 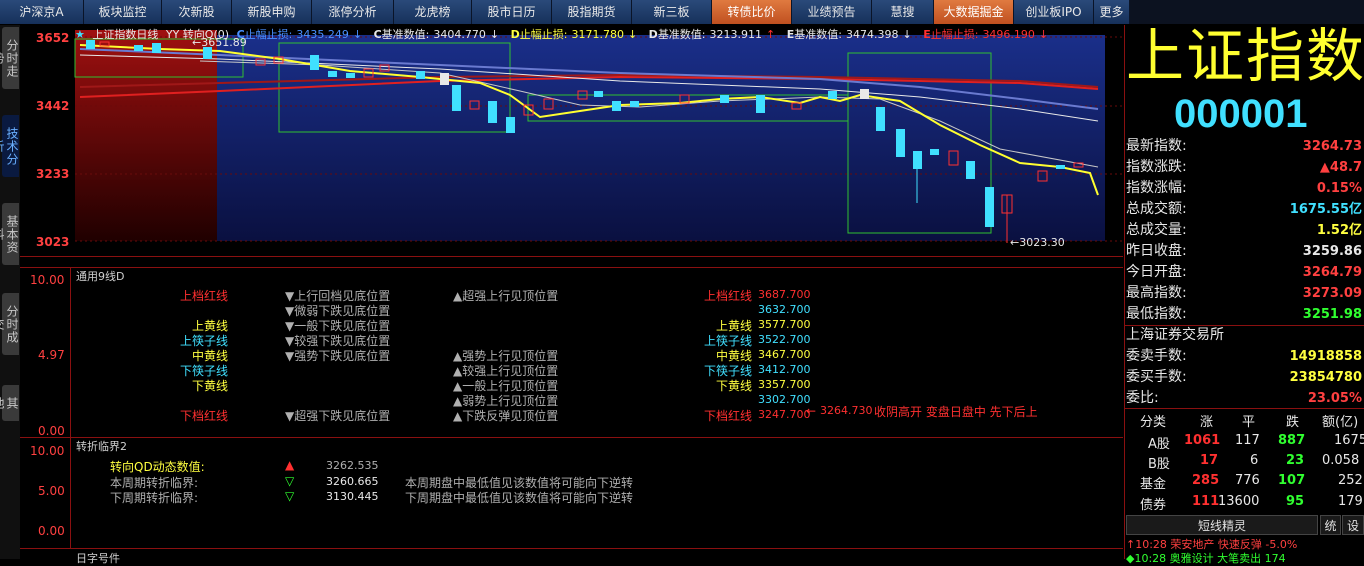 What do you see at coordinates (290, 496) in the screenshot?
I see `p2-row2-icon: ▽` at bounding box center [290, 496].